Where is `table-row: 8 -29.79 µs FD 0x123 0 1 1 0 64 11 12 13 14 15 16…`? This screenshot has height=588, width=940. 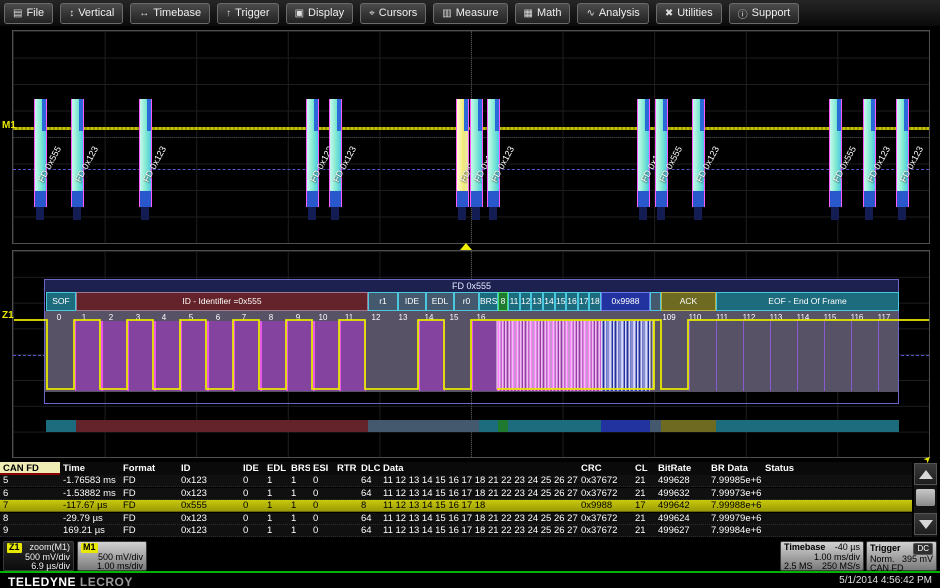 table-row: 8 -29.79 µs FD 0x123 0 1 1 0 64 11 12 13 14 15 16… is located at coordinates (456, 518).